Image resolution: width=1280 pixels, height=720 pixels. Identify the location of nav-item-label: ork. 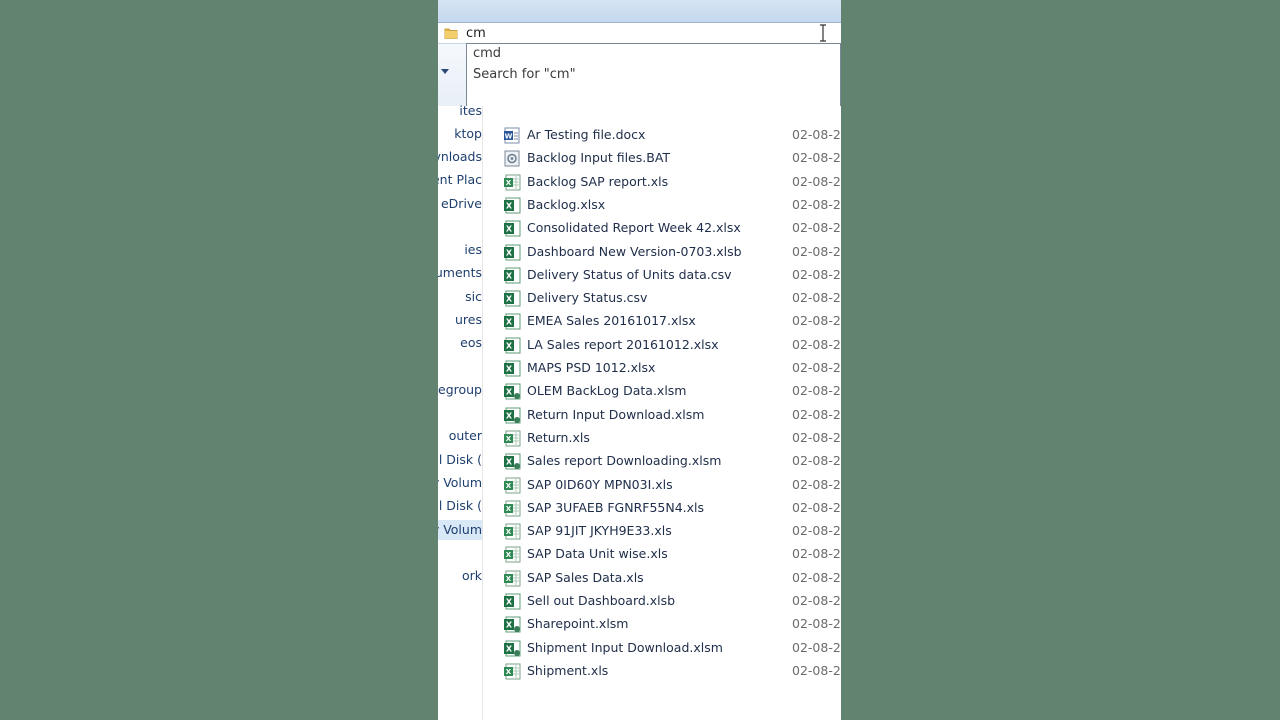
(471, 575).